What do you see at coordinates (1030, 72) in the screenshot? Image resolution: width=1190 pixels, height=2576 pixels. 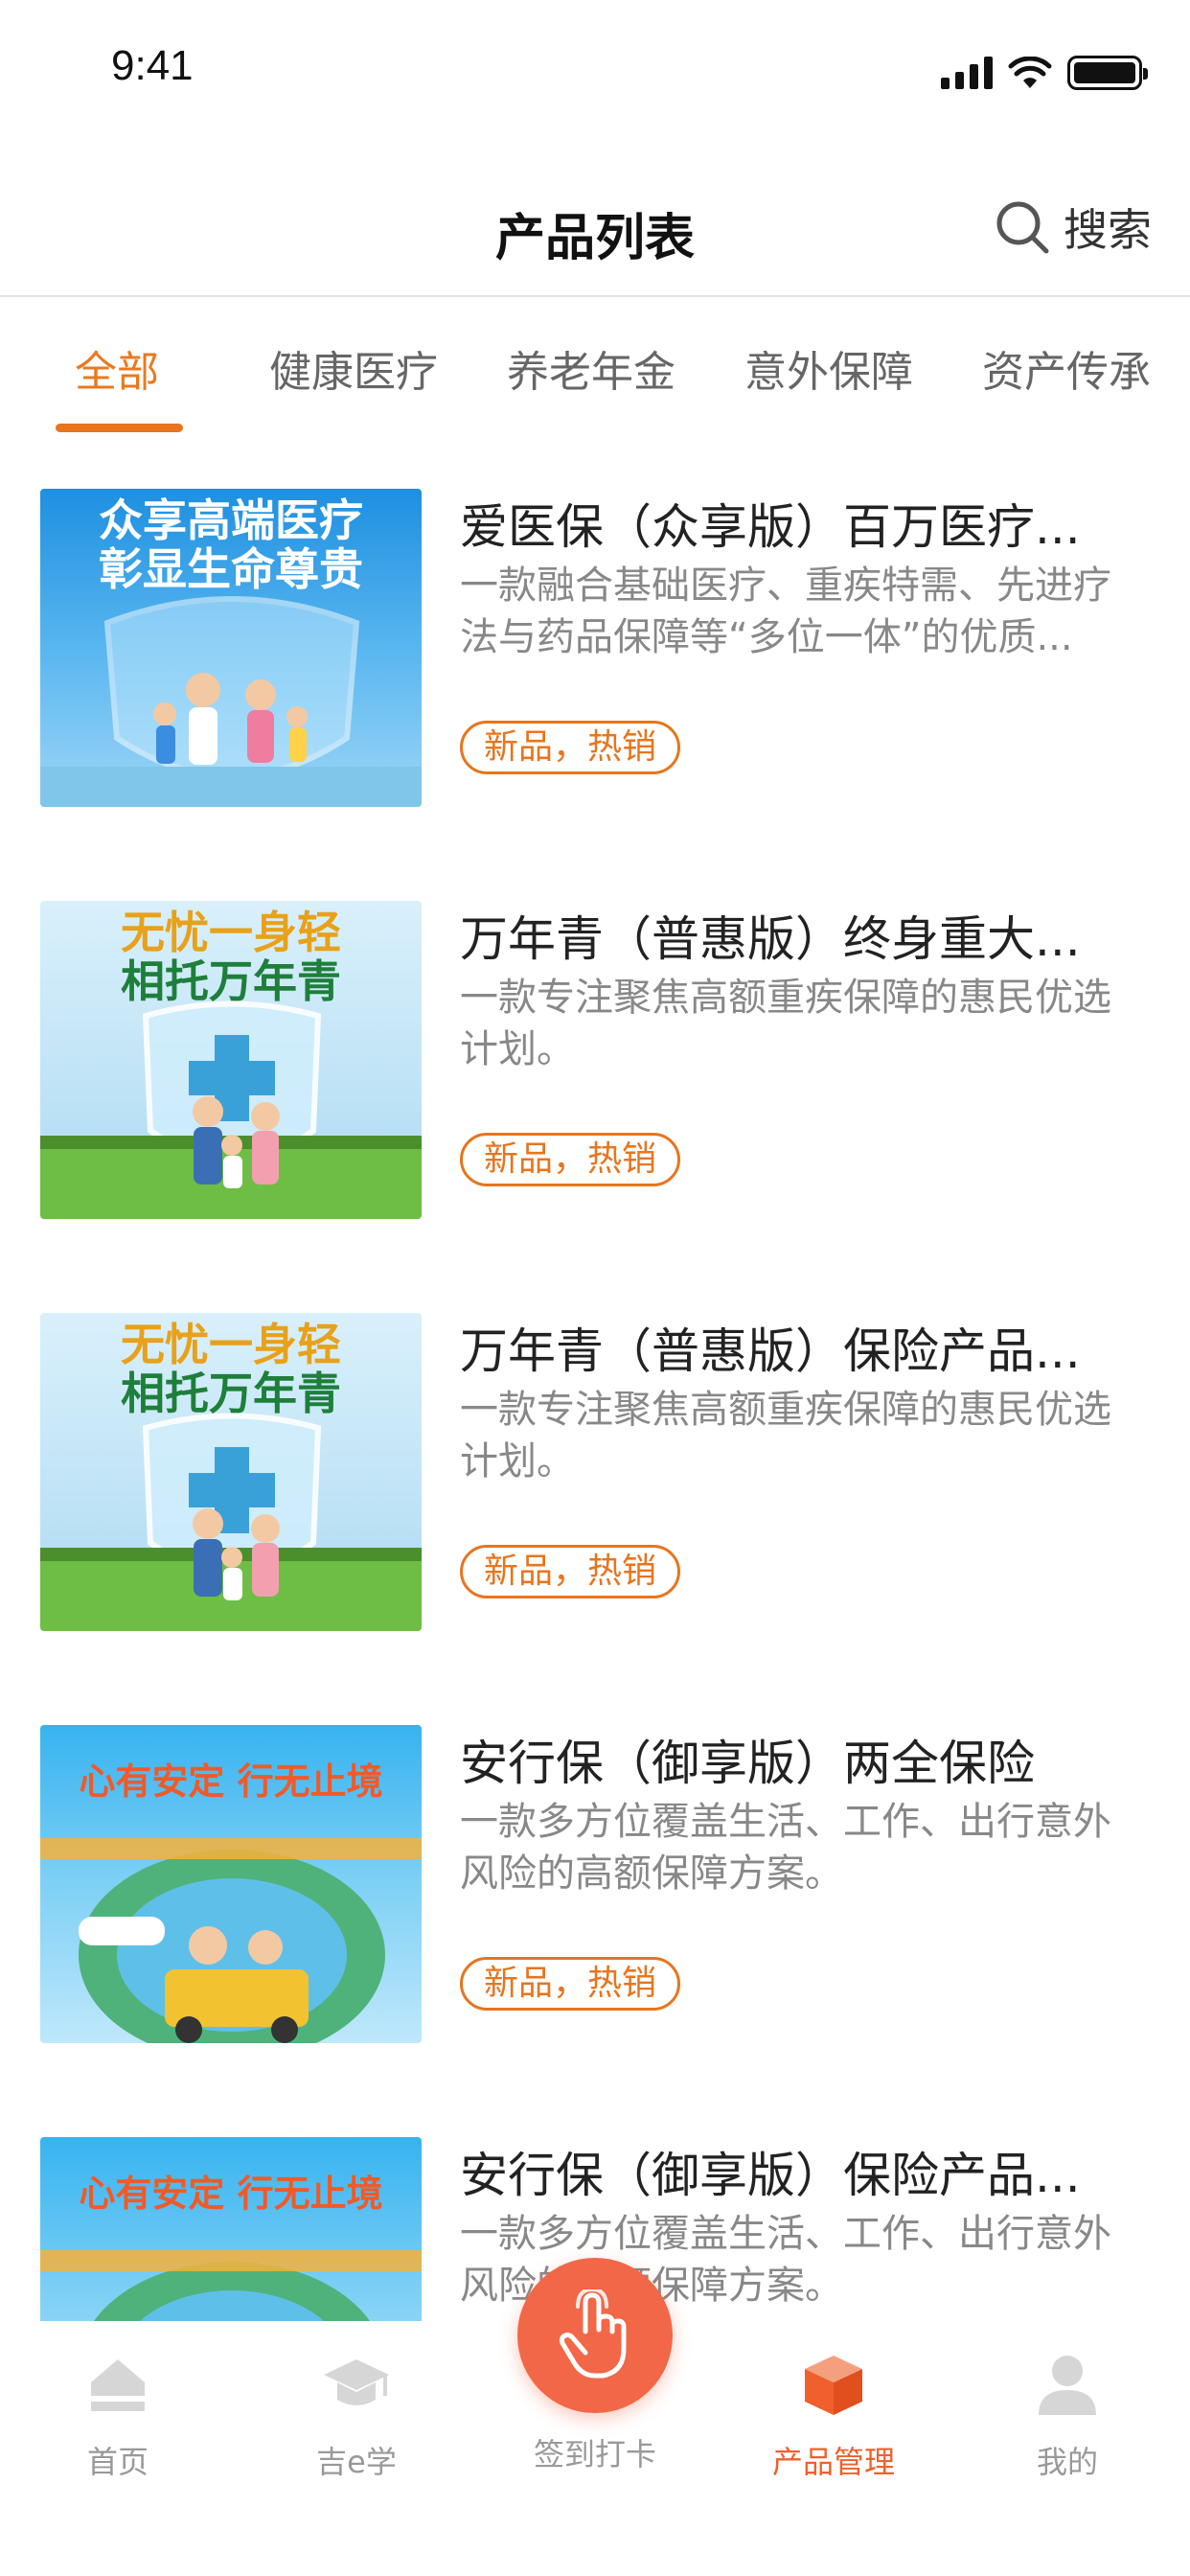 I see `wifi-icon` at bounding box center [1030, 72].